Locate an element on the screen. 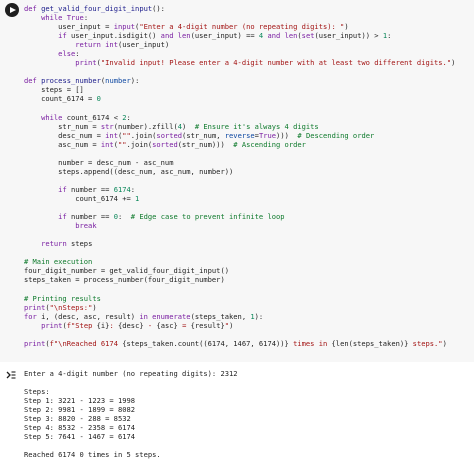  output-menu-icon is located at coordinates (11, 375).